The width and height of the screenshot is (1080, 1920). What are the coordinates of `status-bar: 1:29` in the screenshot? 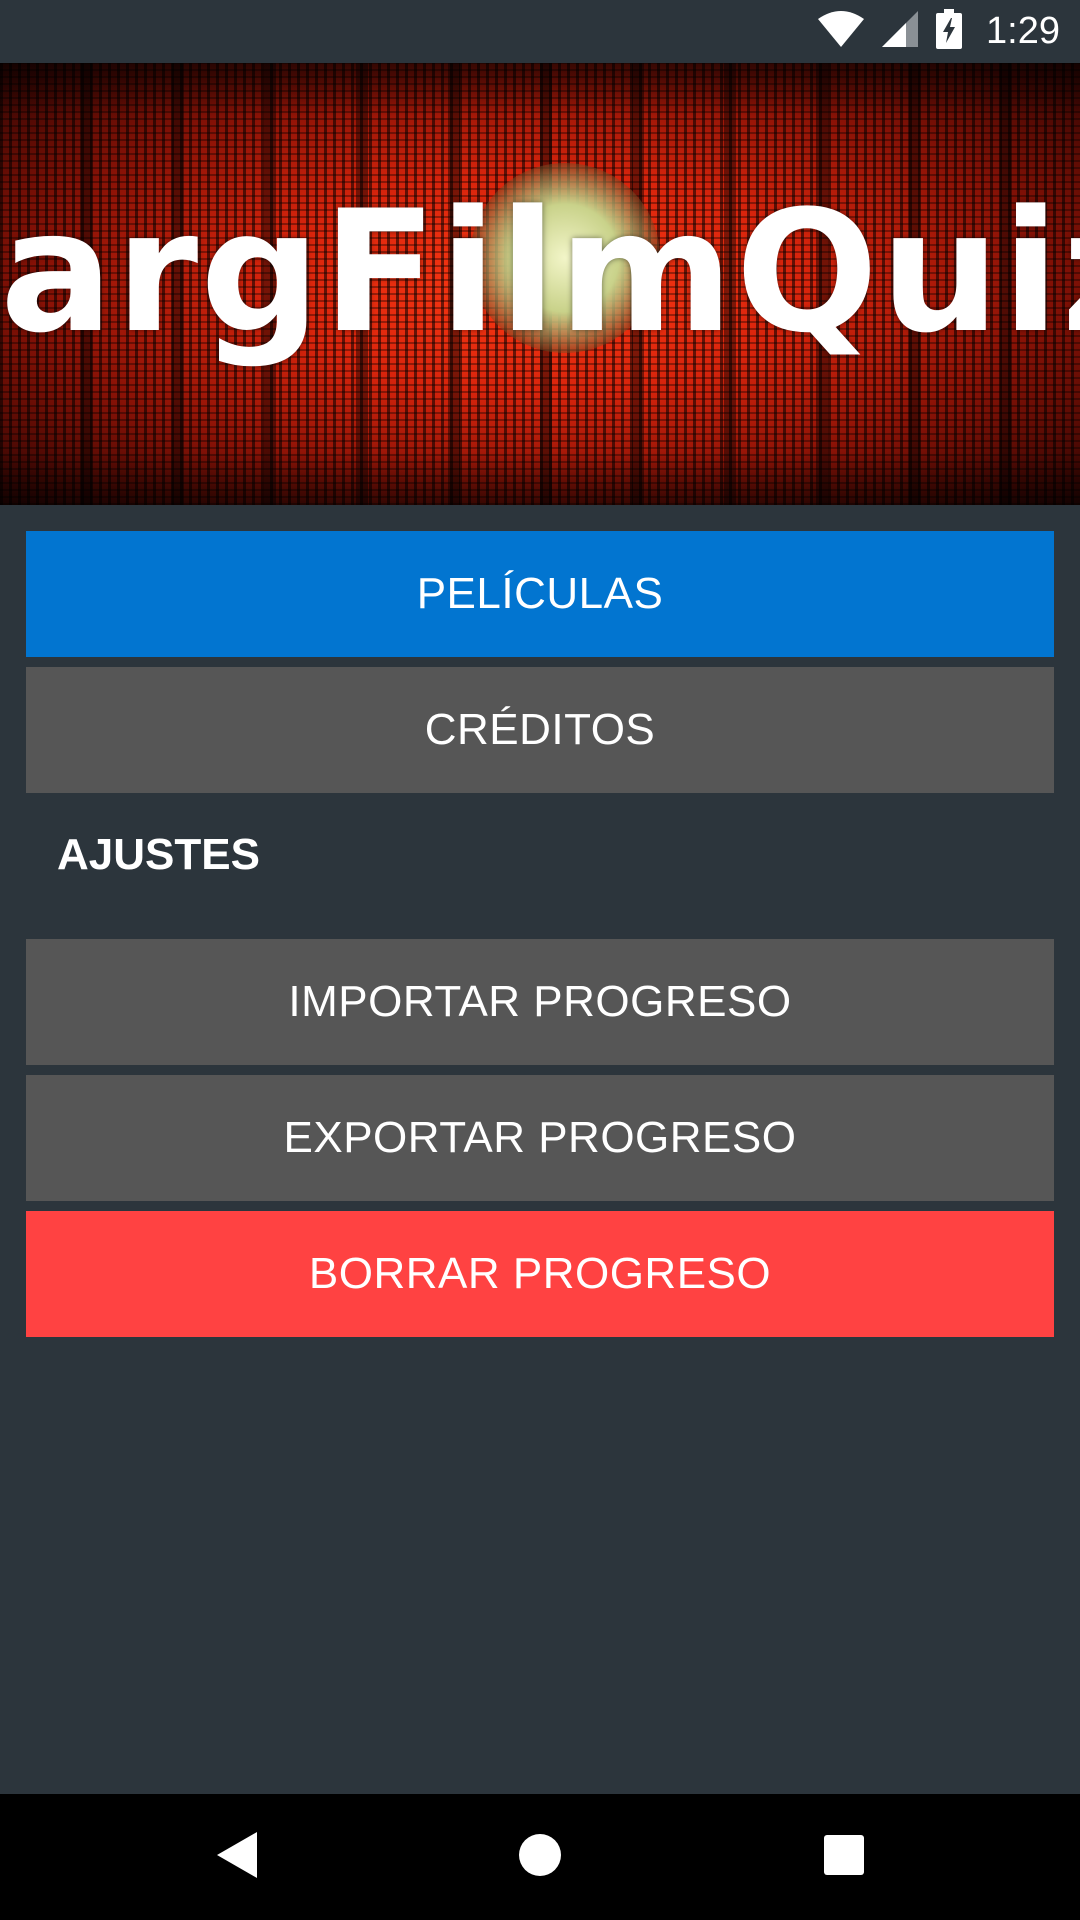 It's located at (540, 31).